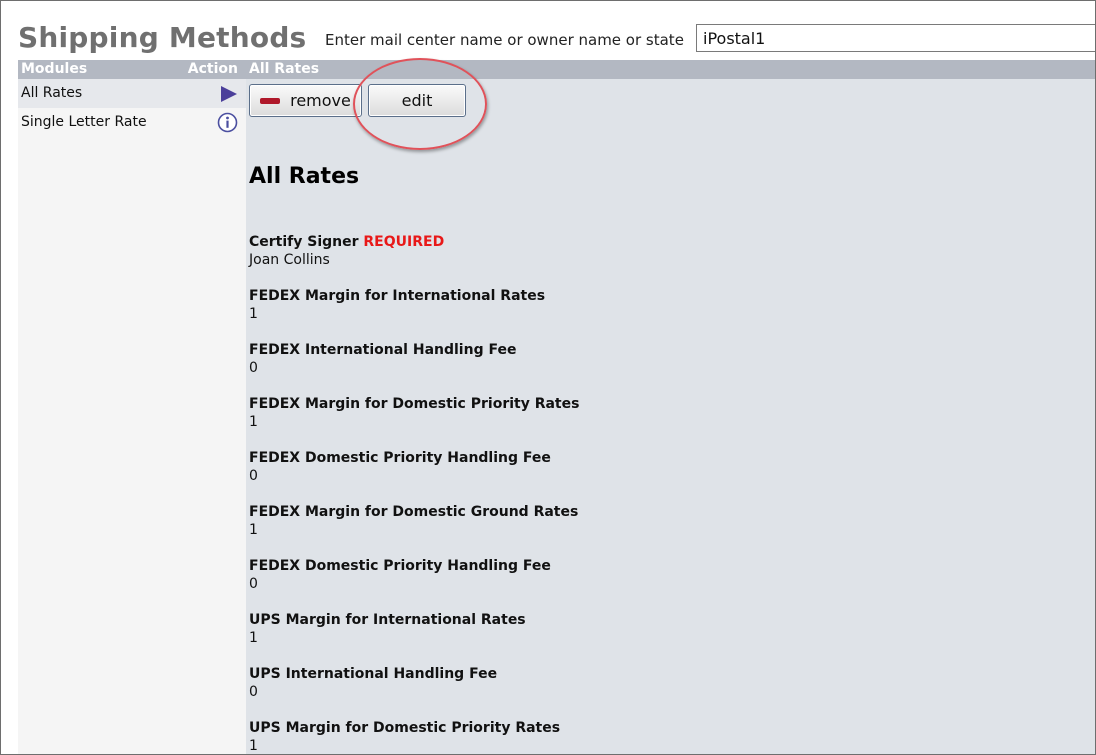 The image size is (1096, 755). What do you see at coordinates (132, 69) in the screenshot?
I see `sidebar-header: Modules Action` at bounding box center [132, 69].